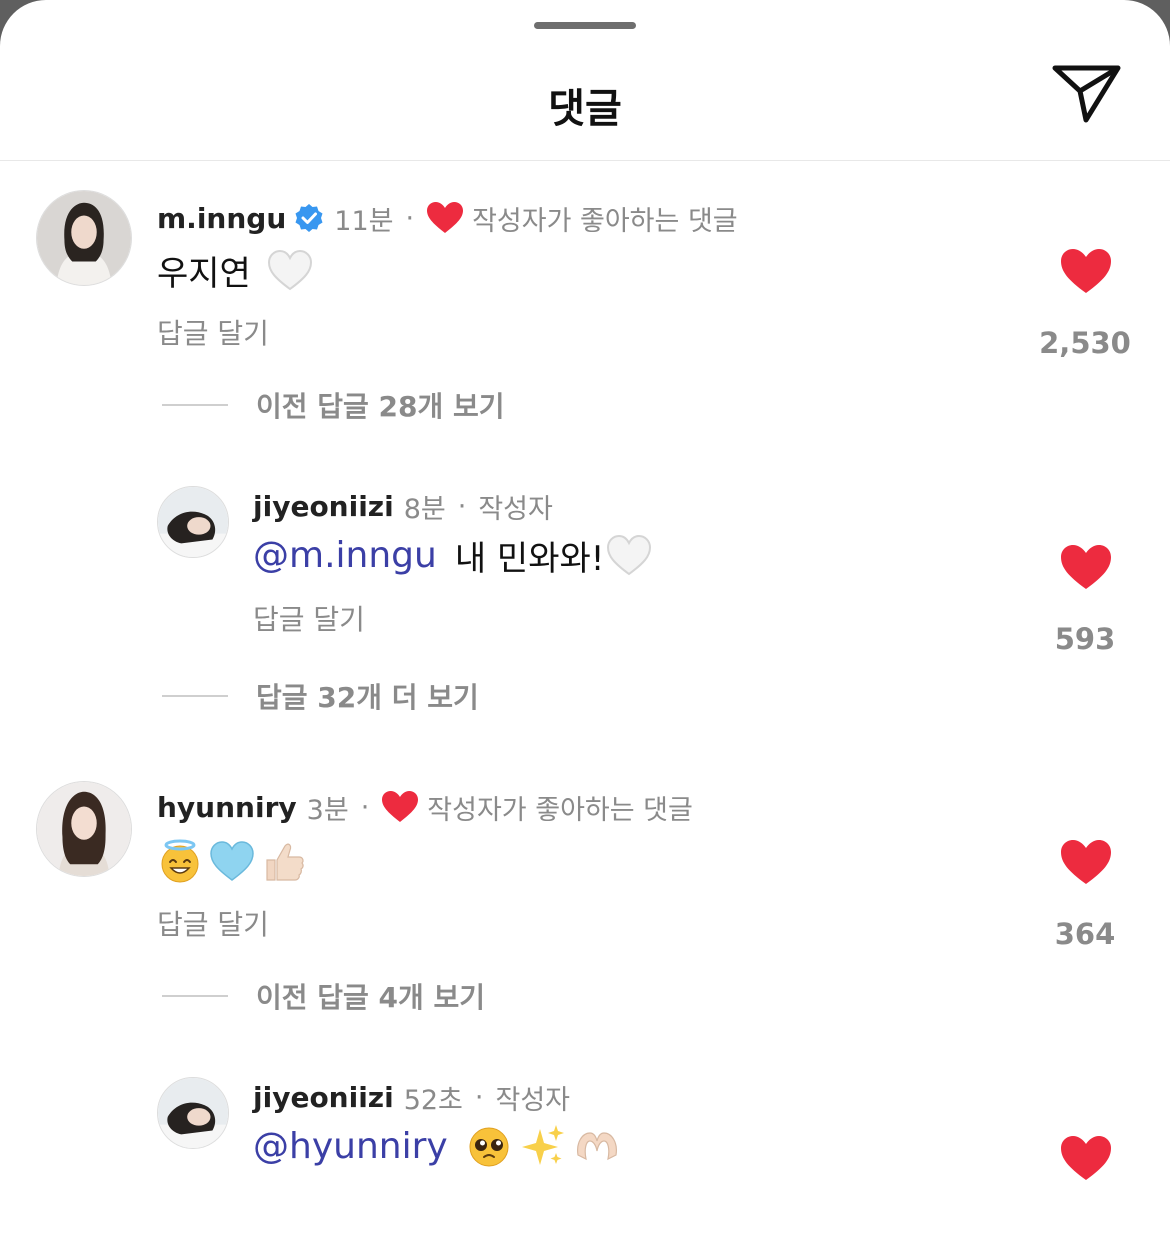 This screenshot has width=1170, height=1240. I want to click on comment-text, so click(232, 861).